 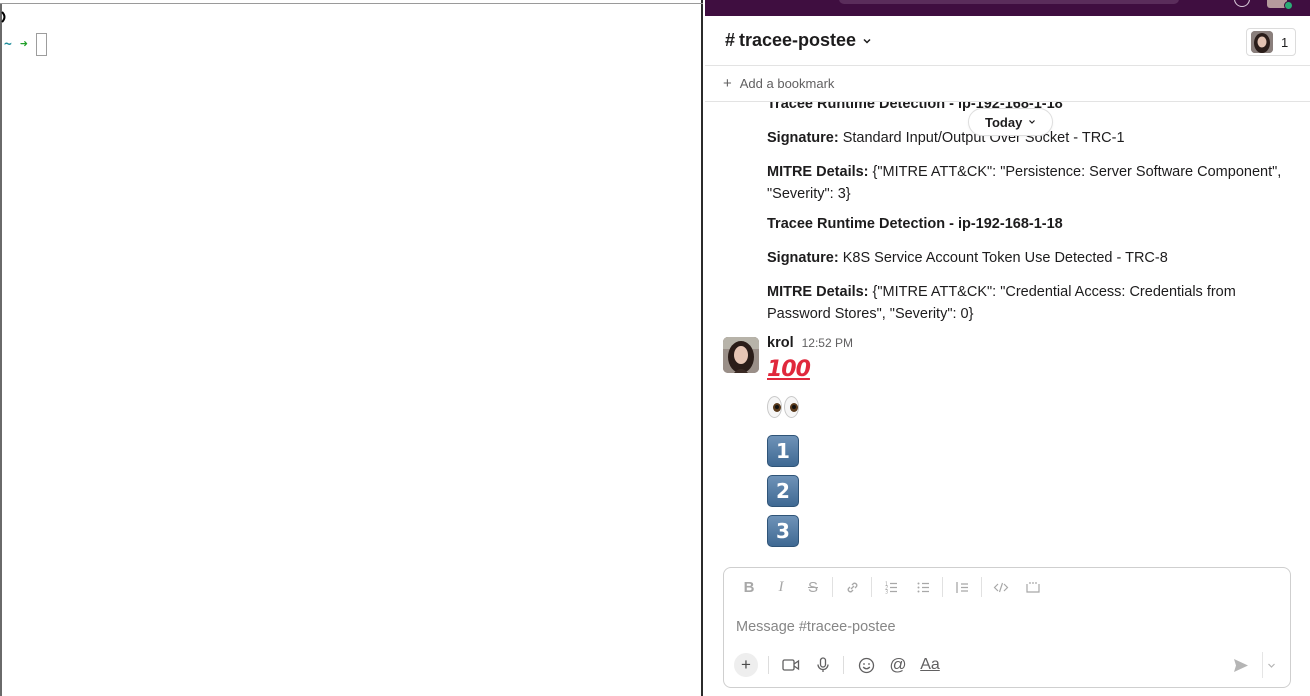 I want to click on prompt-tilde: ~, so click(x=8, y=44).